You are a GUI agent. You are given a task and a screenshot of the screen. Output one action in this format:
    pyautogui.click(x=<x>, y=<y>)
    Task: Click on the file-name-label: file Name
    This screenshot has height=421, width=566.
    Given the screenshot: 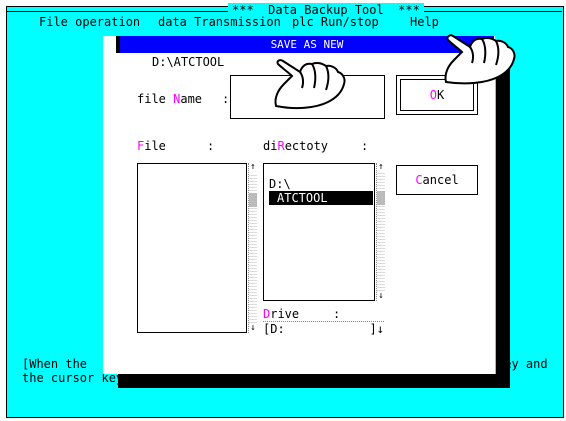 What is the action you would take?
    pyautogui.click(x=170, y=99)
    